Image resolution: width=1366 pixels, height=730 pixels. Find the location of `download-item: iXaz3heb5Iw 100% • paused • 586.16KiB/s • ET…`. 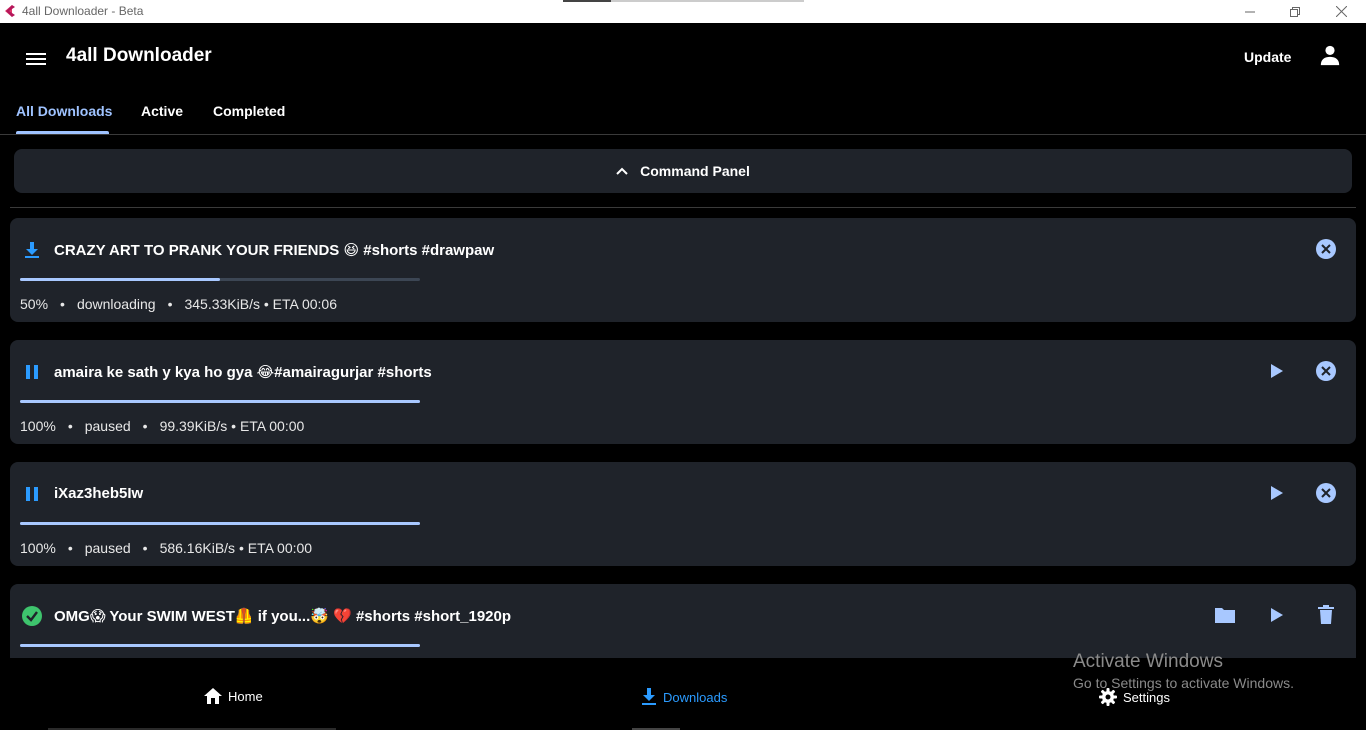

download-item: iXaz3heb5Iw 100% • paused • 586.16KiB/s • ET… is located at coordinates (683, 514).